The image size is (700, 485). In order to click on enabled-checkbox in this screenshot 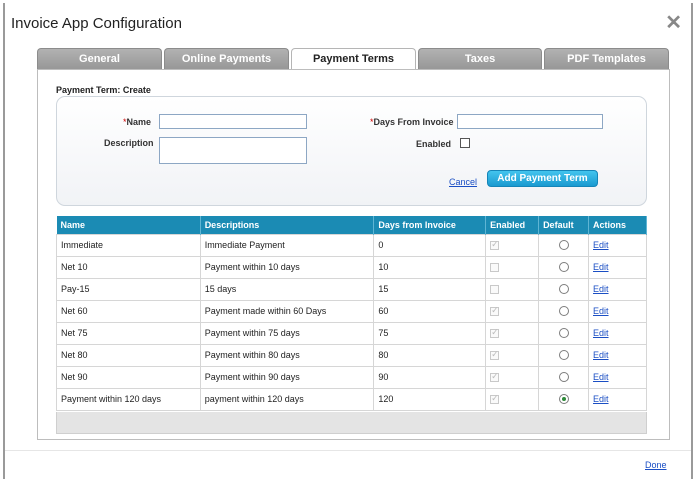, I will do `click(465, 143)`.